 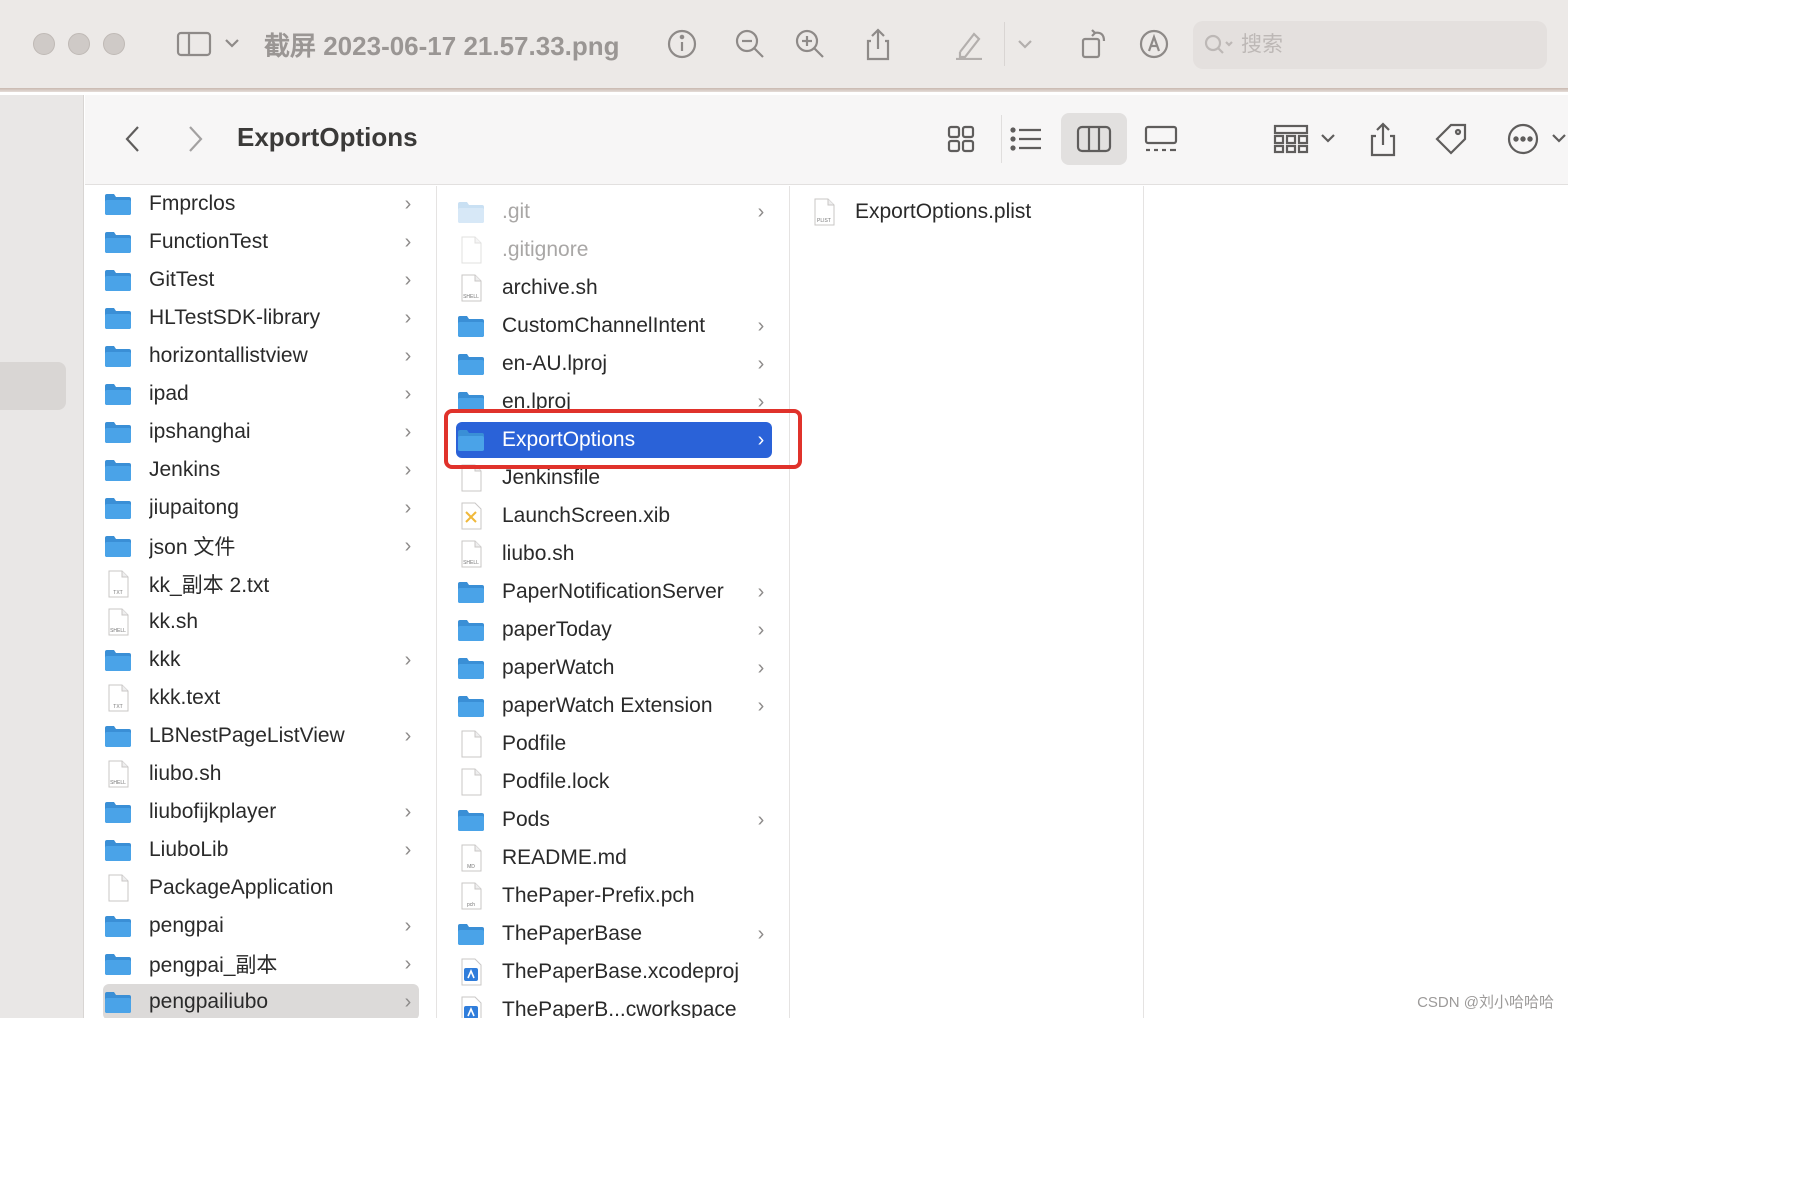 I want to click on item-label: PaperNotificationServer, so click(x=613, y=591).